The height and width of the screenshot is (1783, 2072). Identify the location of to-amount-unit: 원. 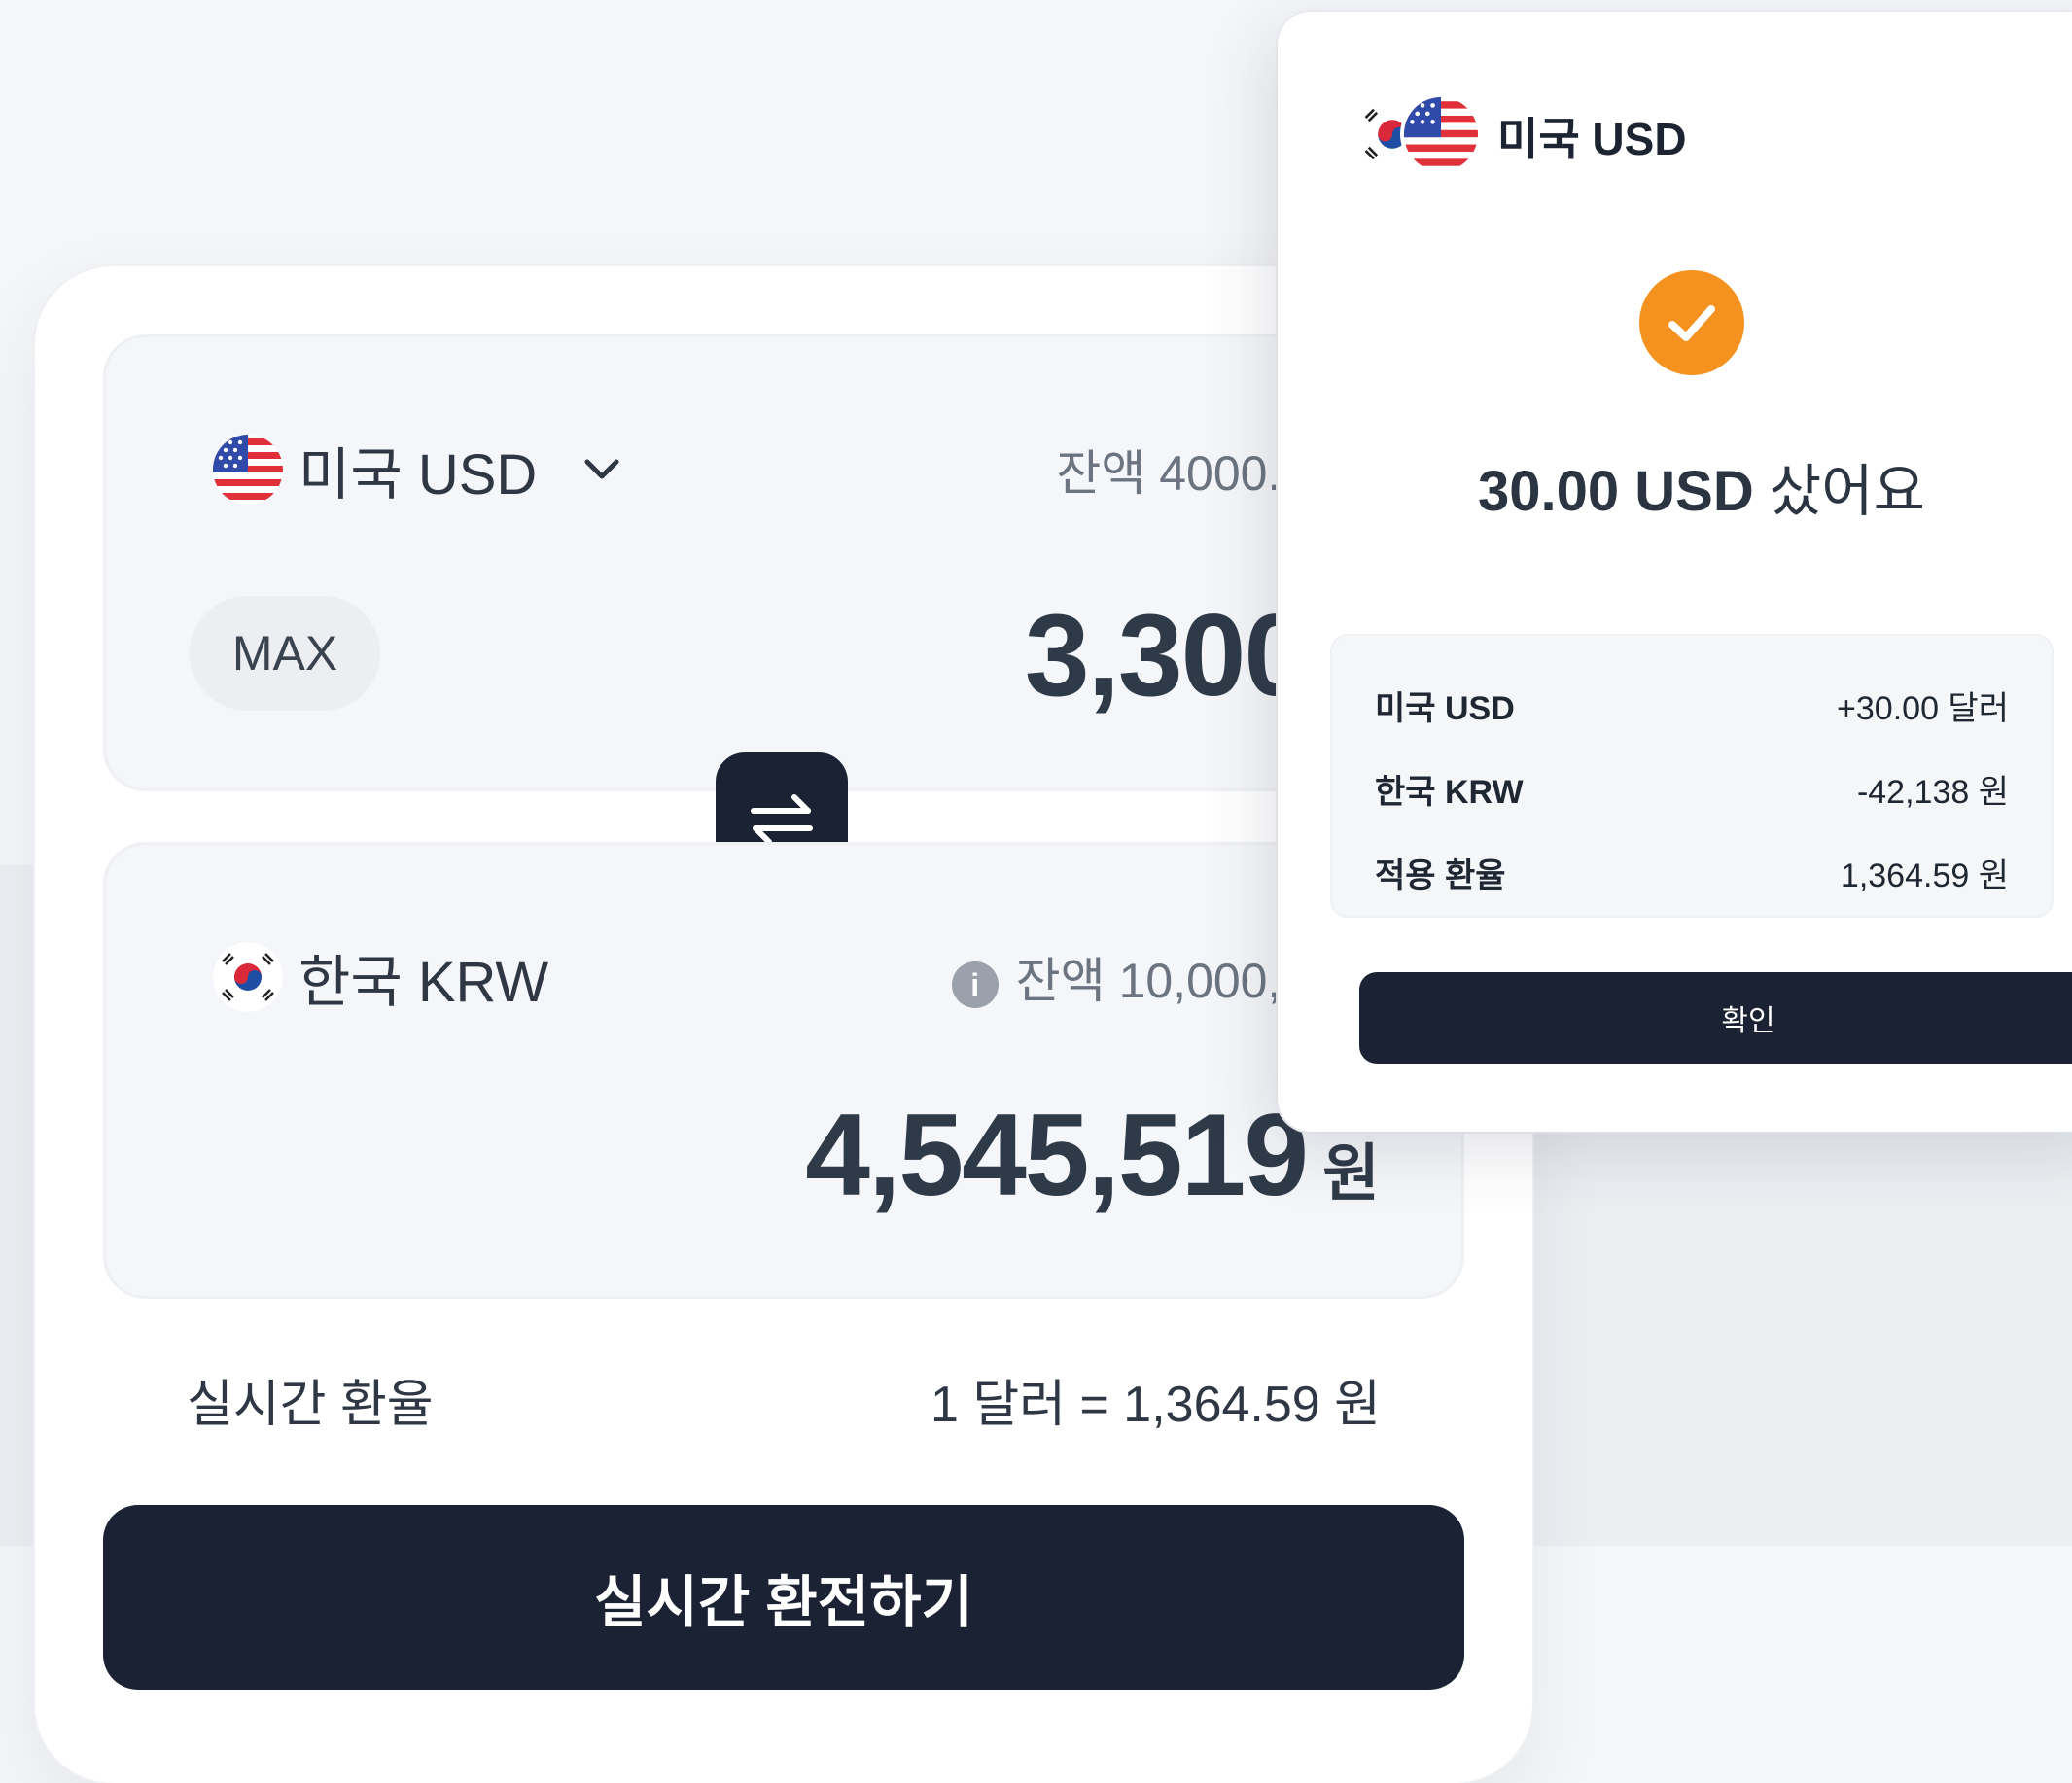
(1351, 1173).